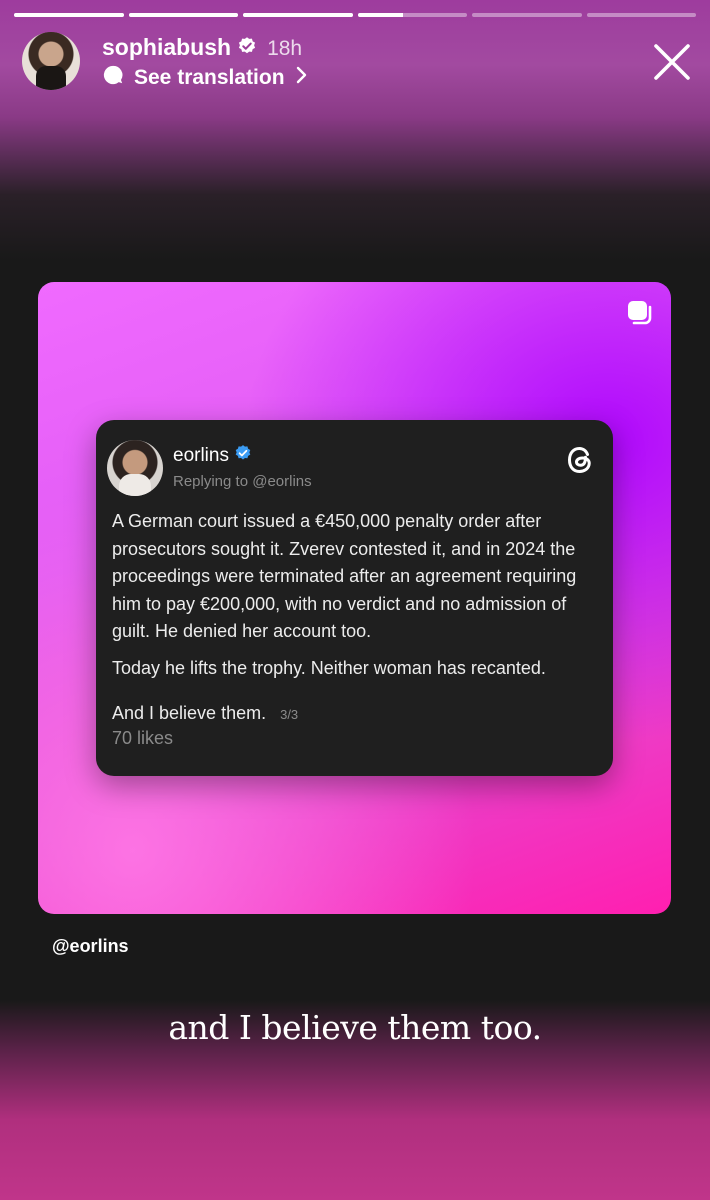 The width and height of the screenshot is (710, 1200). Describe the element at coordinates (355, 1027) in the screenshot. I see `story-caption: and I believe them too.` at that location.